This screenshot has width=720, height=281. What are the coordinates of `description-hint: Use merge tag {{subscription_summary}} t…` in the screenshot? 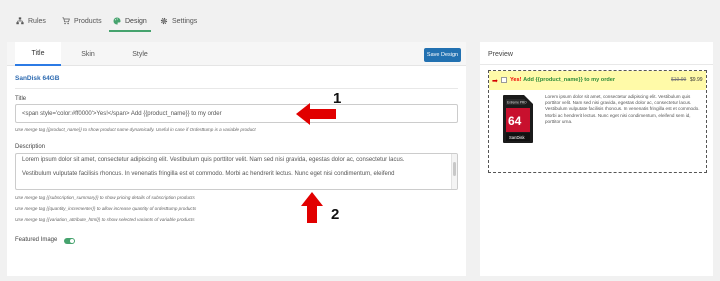 It's located at (105, 197).